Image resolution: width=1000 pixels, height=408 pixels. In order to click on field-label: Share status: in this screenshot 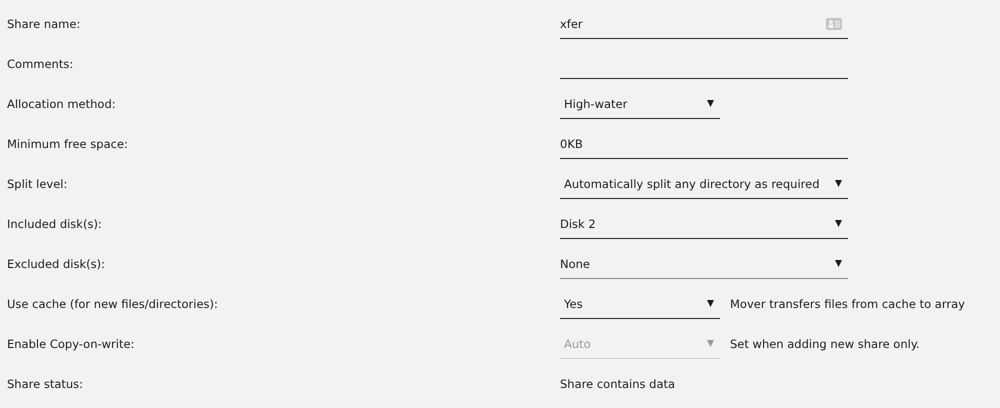, I will do `click(45, 384)`.